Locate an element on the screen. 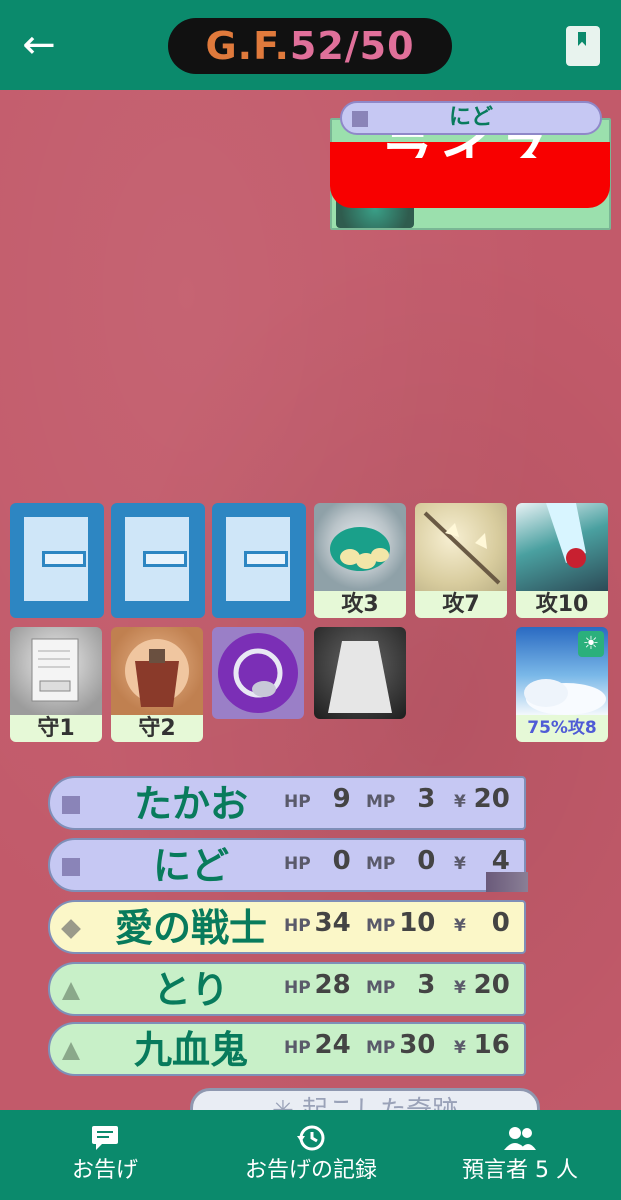 This screenshot has height=1200, width=621. defense-card: 守1 is located at coordinates (56, 684).